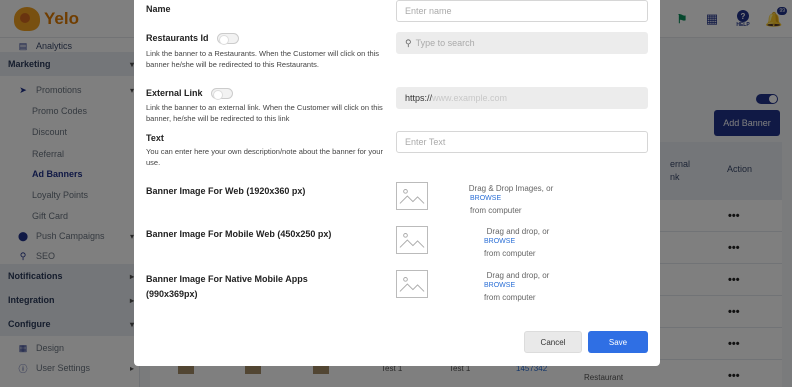 The image size is (792, 387). What do you see at coordinates (158, 9) in the screenshot?
I see `name-label: Name` at bounding box center [158, 9].